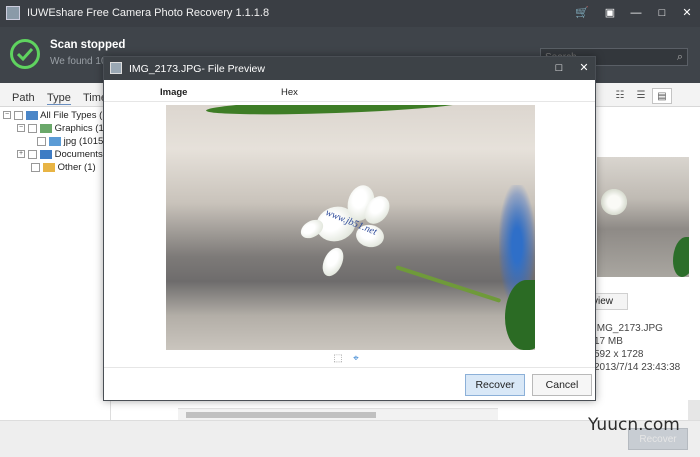 The height and width of the screenshot is (457, 700). Describe the element at coordinates (356, 232) in the screenshot. I see `photo-flower` at that location.